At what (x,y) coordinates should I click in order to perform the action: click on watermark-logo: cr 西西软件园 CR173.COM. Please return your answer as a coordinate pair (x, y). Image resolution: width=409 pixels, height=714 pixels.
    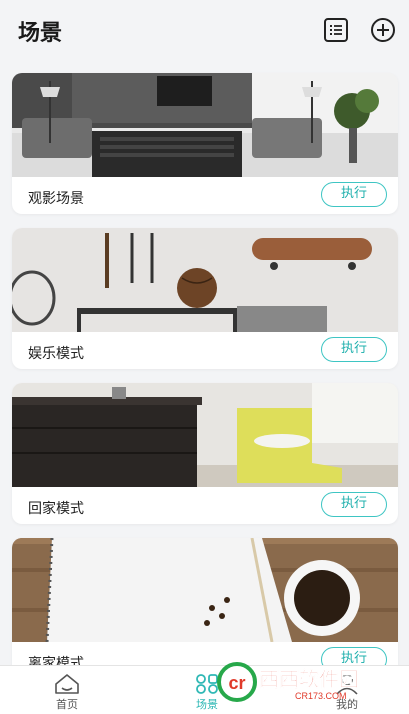
    Looking at the image, I should click on (288, 682).